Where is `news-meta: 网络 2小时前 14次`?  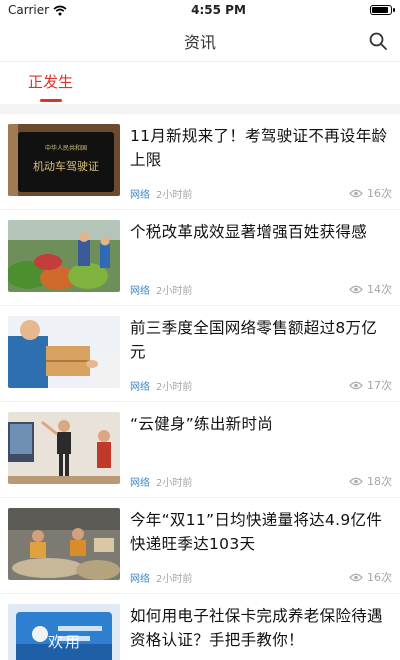 news-meta: 网络 2小时前 14次 is located at coordinates (261, 289).